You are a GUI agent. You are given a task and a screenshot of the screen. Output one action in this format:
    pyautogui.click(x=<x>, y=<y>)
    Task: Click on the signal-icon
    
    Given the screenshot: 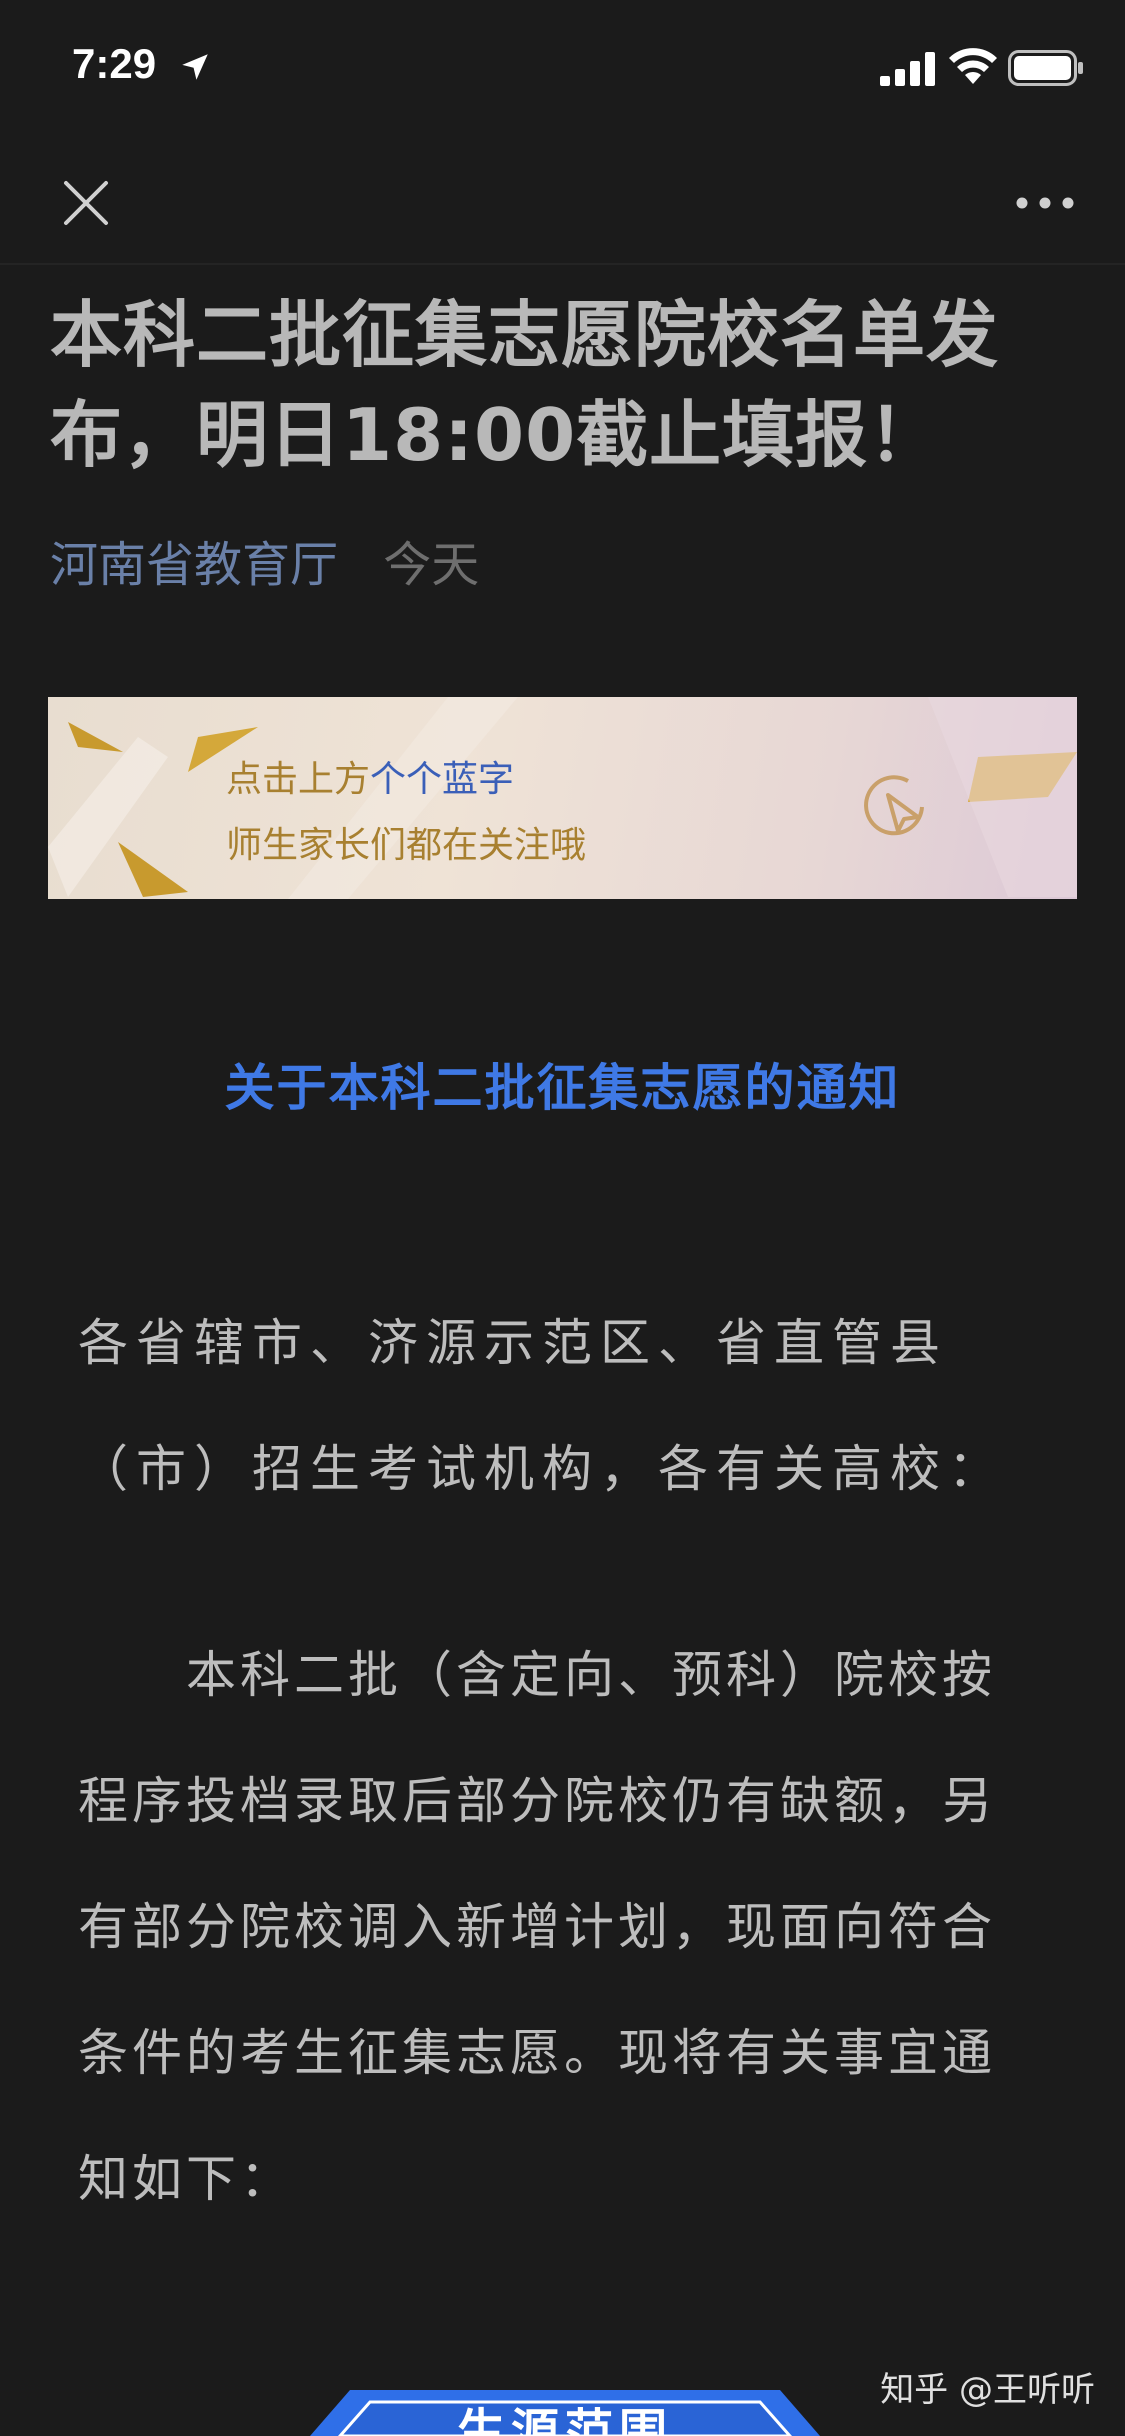 What is the action you would take?
    pyautogui.click(x=907, y=69)
    